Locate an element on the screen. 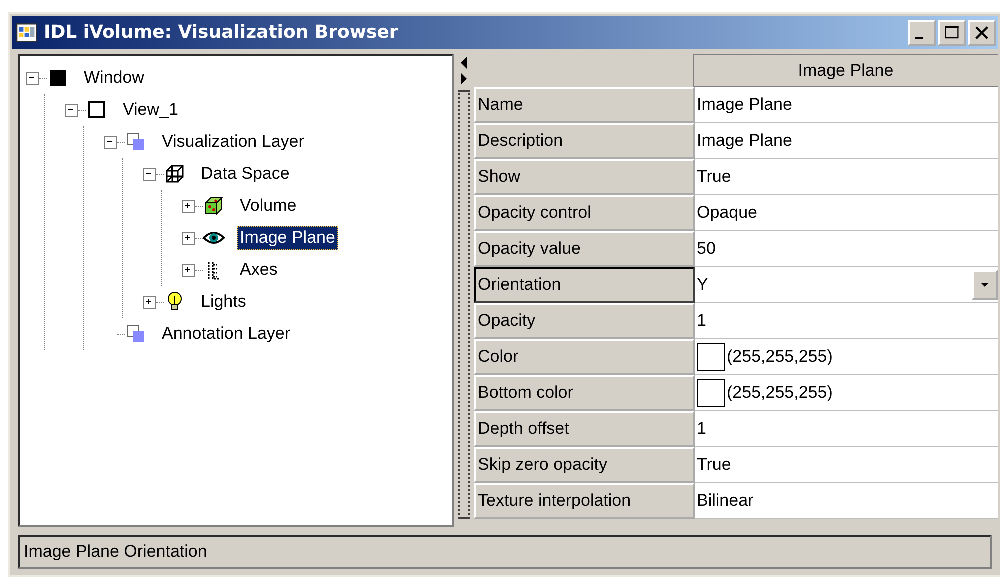 The width and height of the screenshot is (1000, 577). property-name: Opacity control is located at coordinates (584, 213).